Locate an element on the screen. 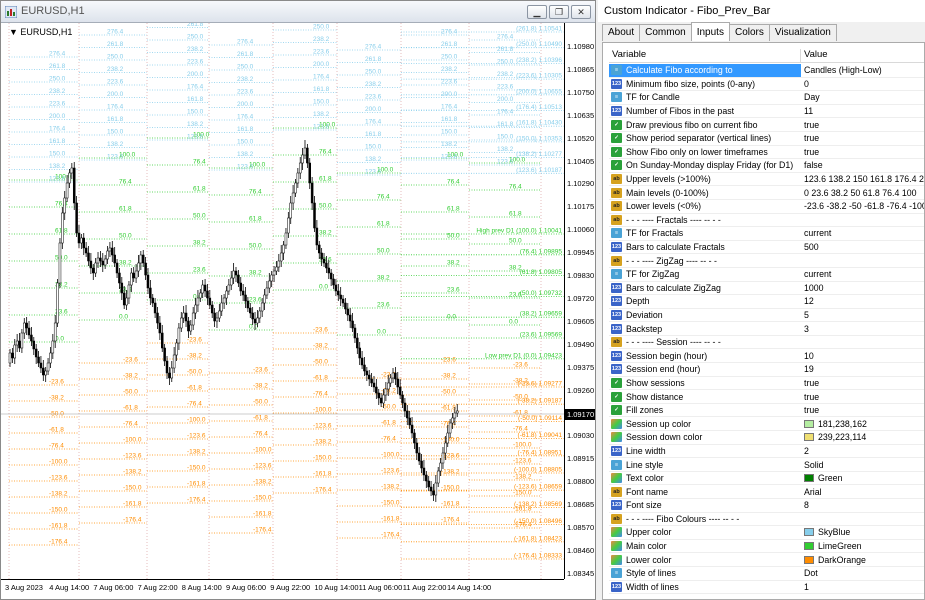 Image resolution: width=925 pixels, height=600 pixels. input-row: Upper color SkyBlue is located at coordinates (766, 533).